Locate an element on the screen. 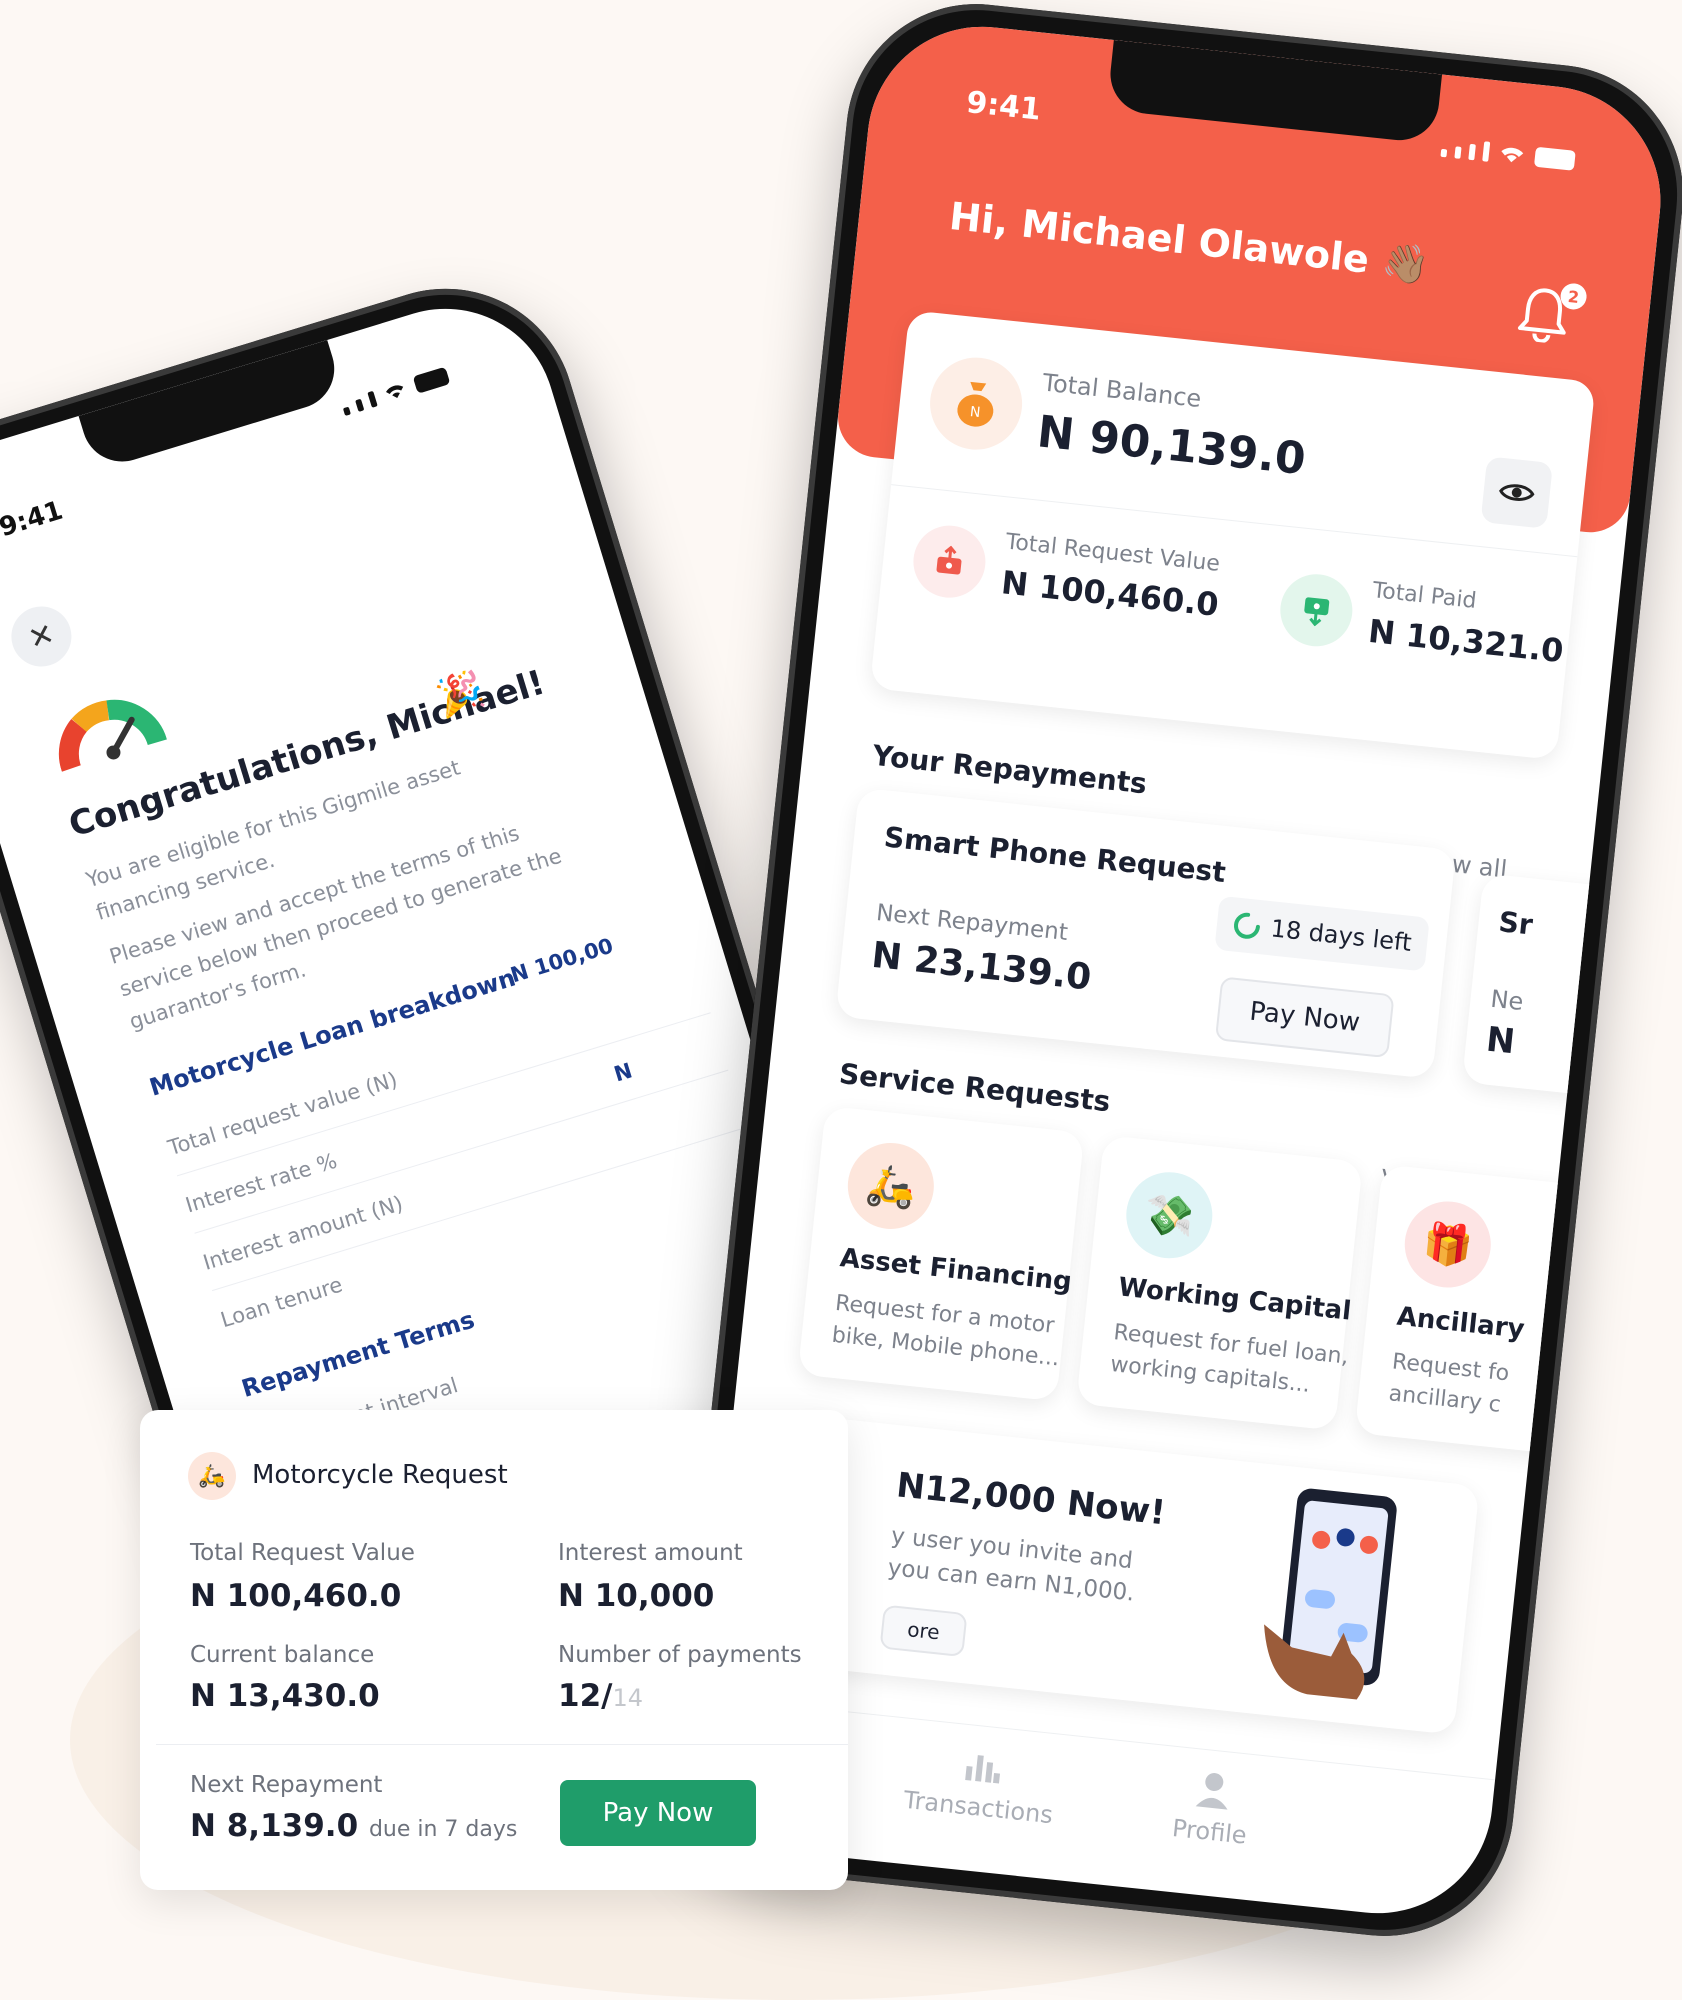  repayment-peek-title: Sr is located at coordinates (1516, 923).